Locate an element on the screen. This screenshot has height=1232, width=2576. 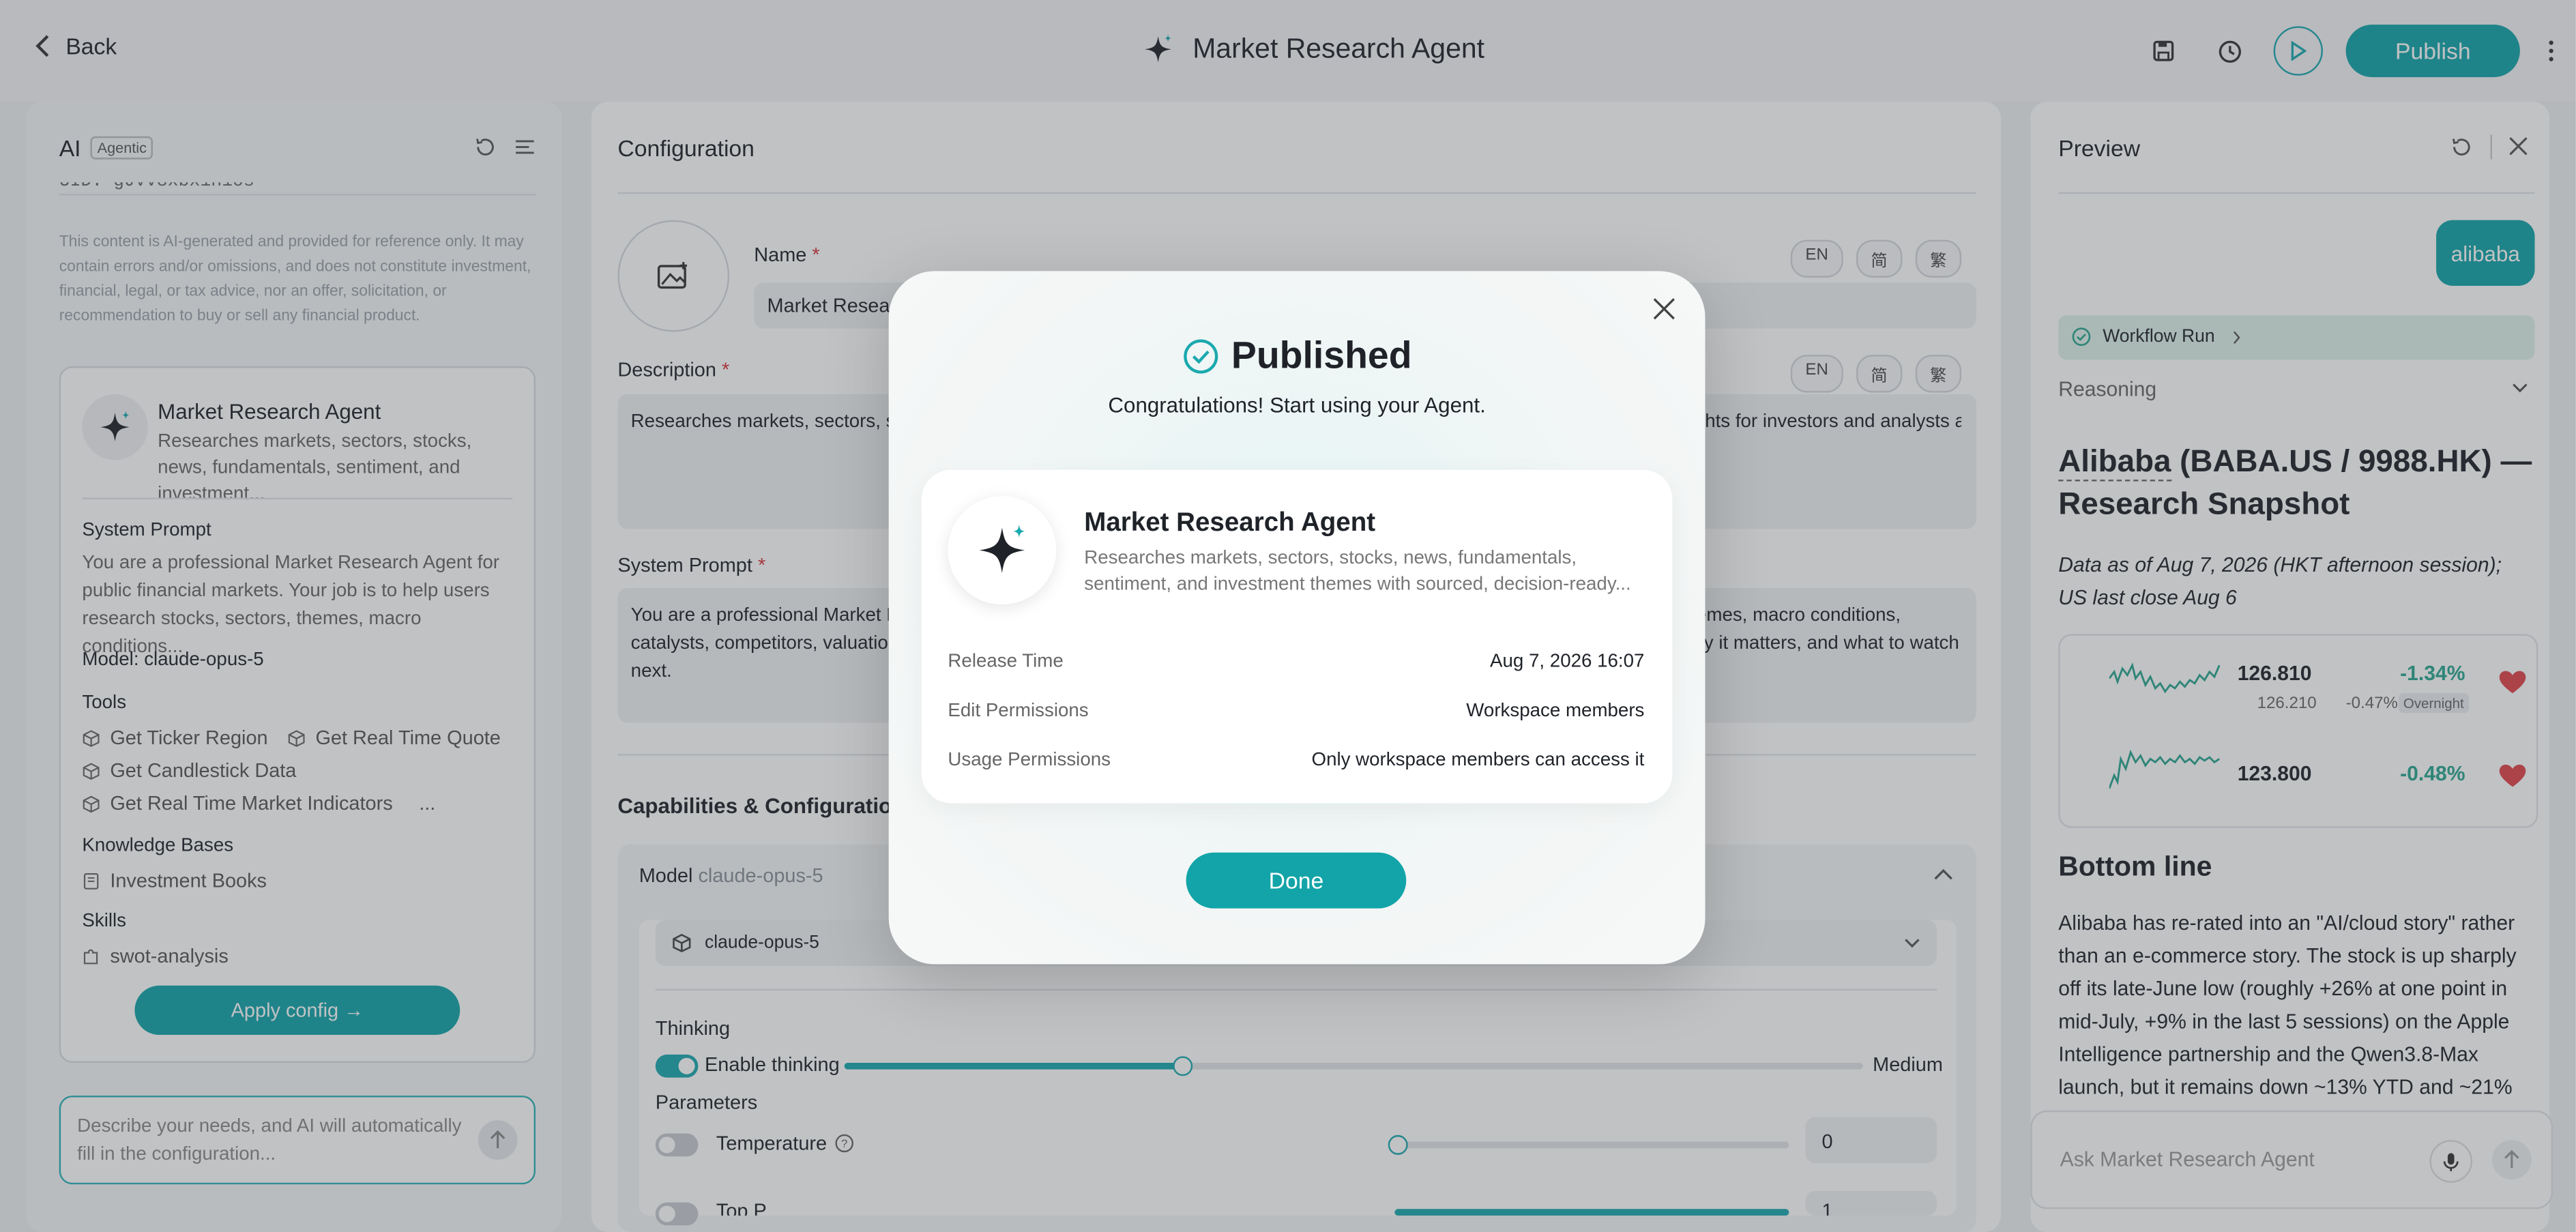
release-time-row: Release Time Aug 7, 2026 16:07 is located at coordinates (1296, 661).